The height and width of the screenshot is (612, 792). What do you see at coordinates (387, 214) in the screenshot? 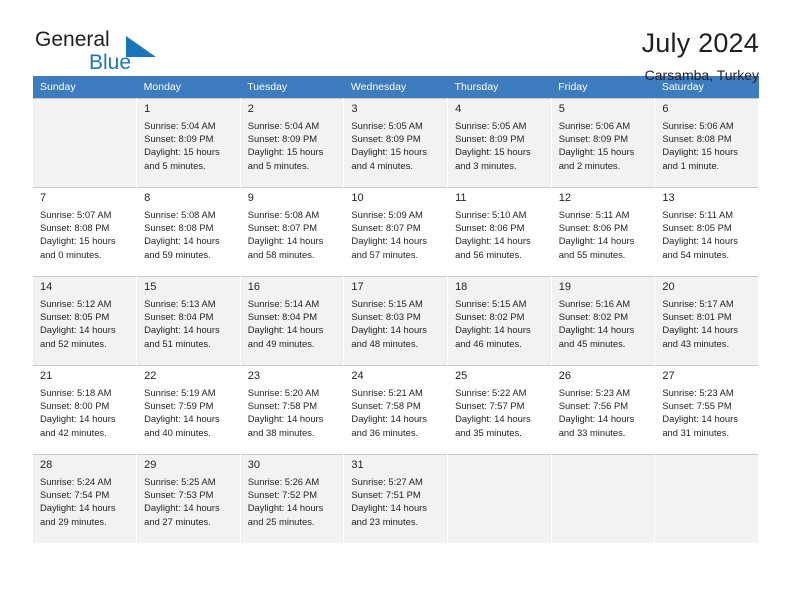
I see `sunrise-time: Sunrise: 5:09 AM` at bounding box center [387, 214].